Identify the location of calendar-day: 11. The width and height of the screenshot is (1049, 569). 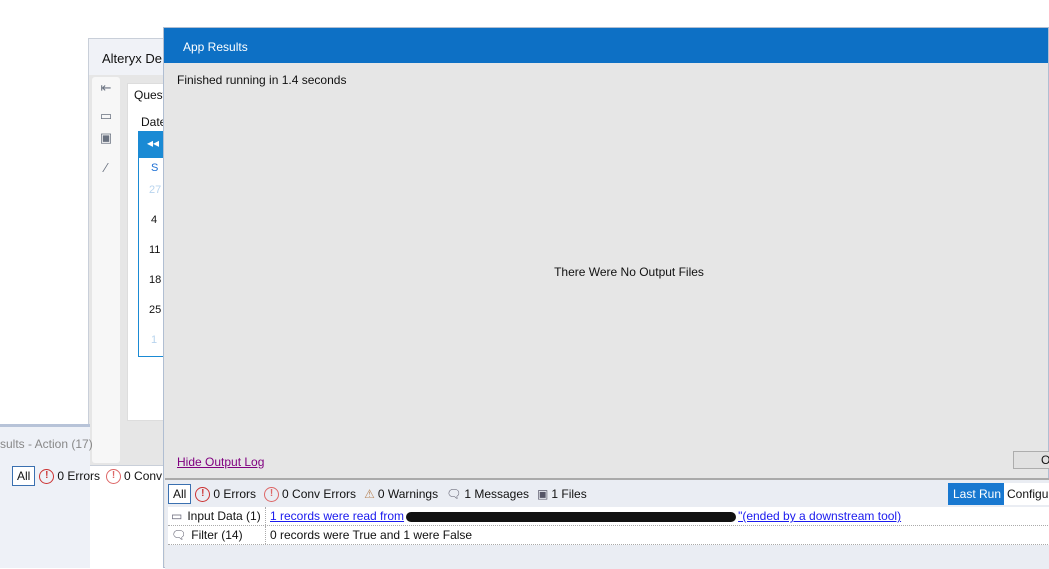
(154, 250).